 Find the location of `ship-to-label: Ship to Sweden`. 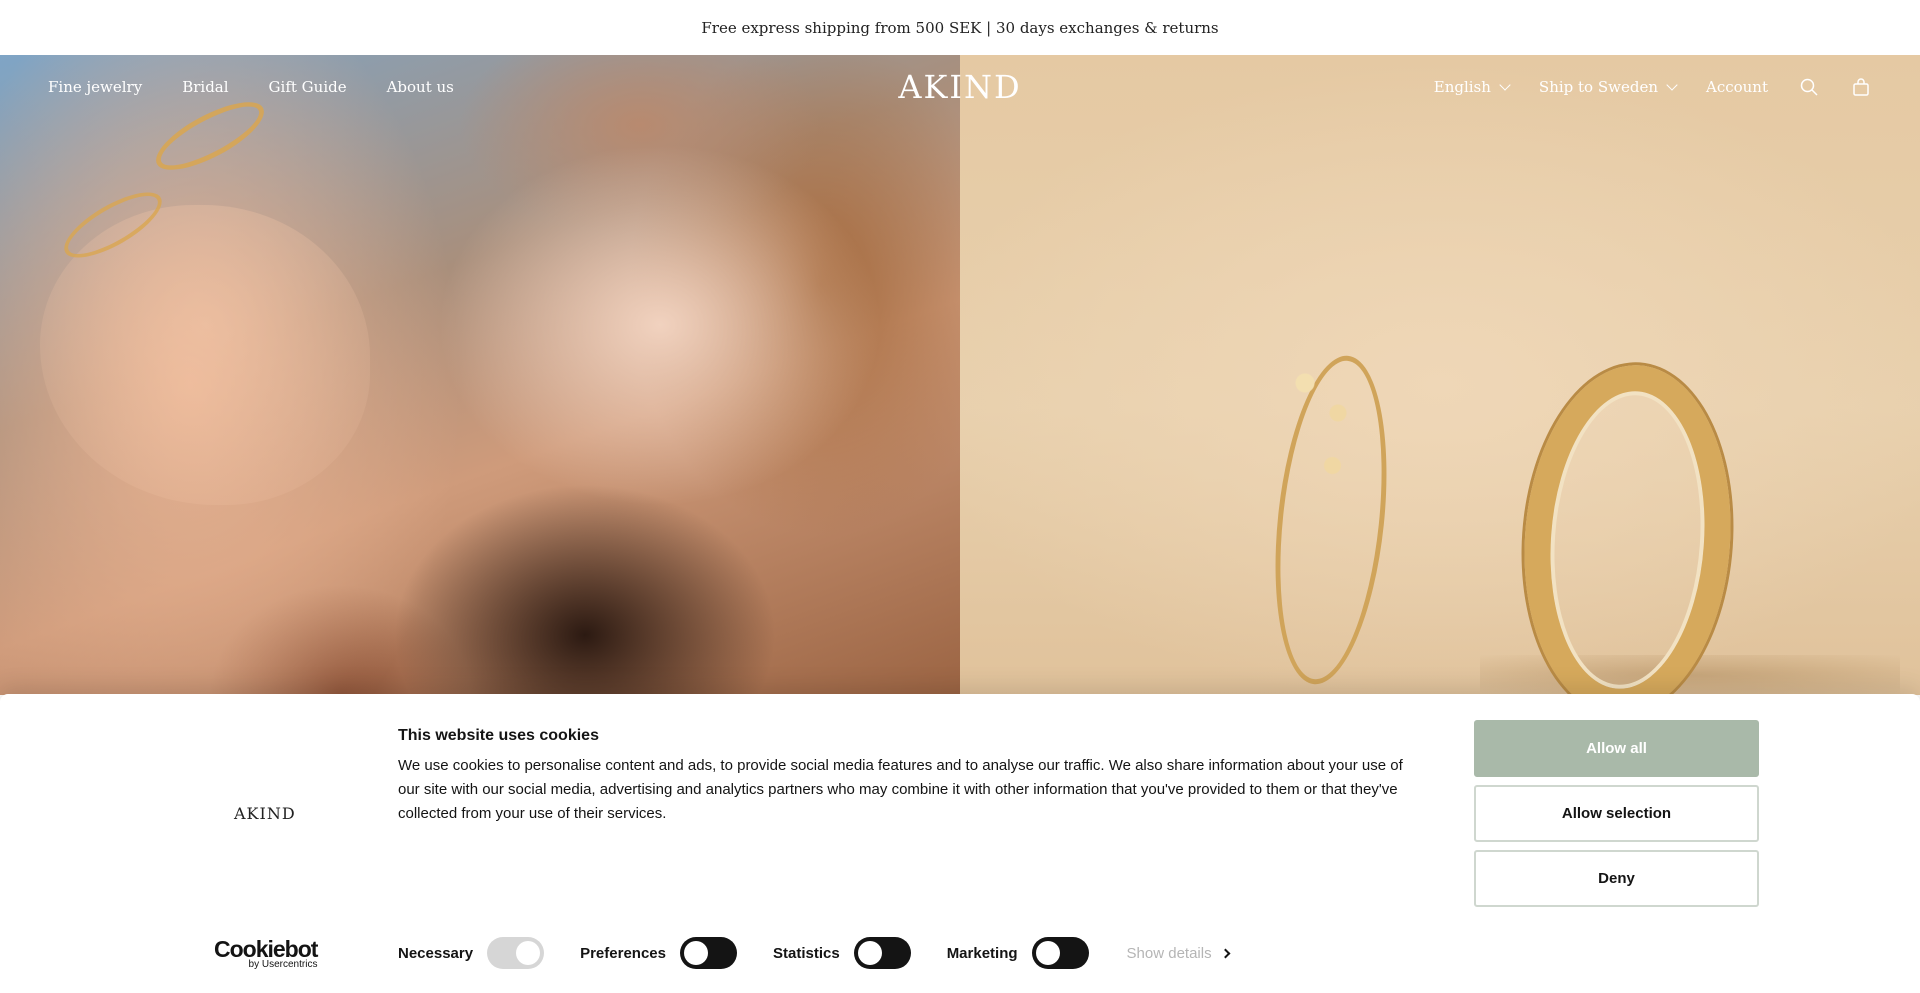

ship-to-label: Ship to Sweden is located at coordinates (1598, 87).